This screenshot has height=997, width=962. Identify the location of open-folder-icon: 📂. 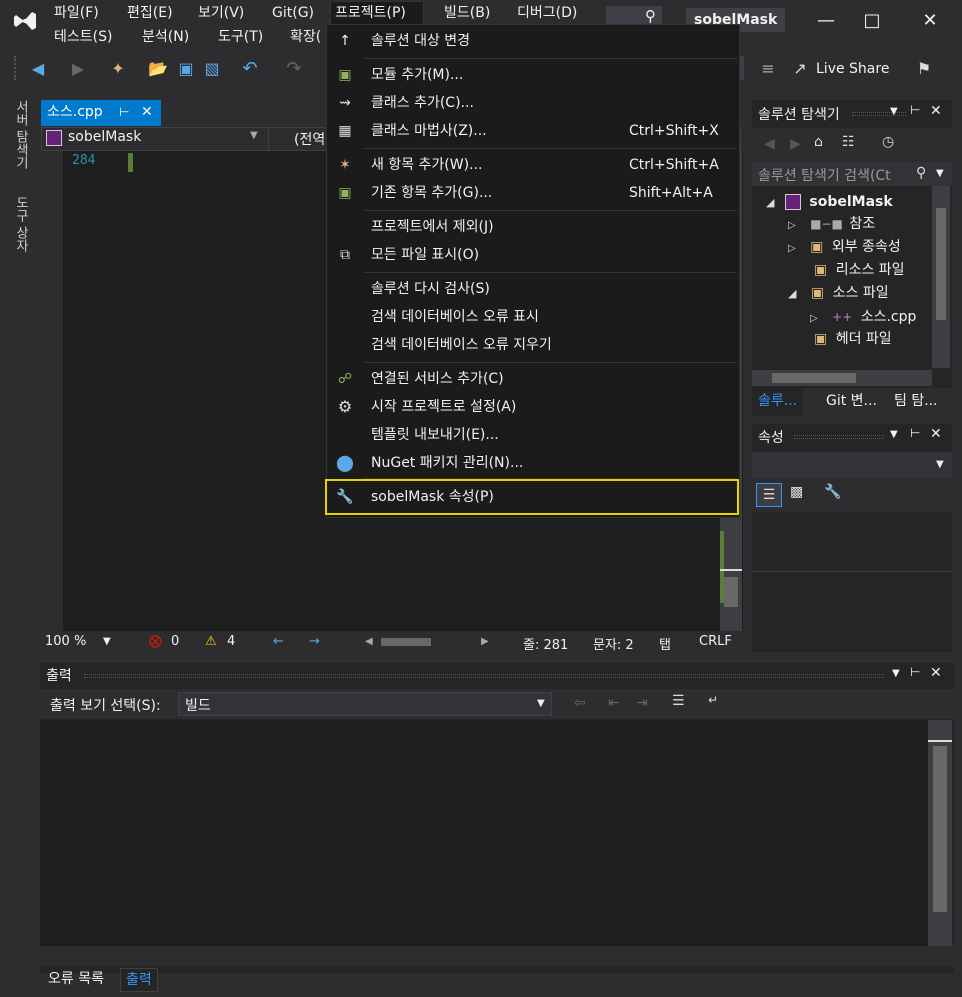
(158, 68).